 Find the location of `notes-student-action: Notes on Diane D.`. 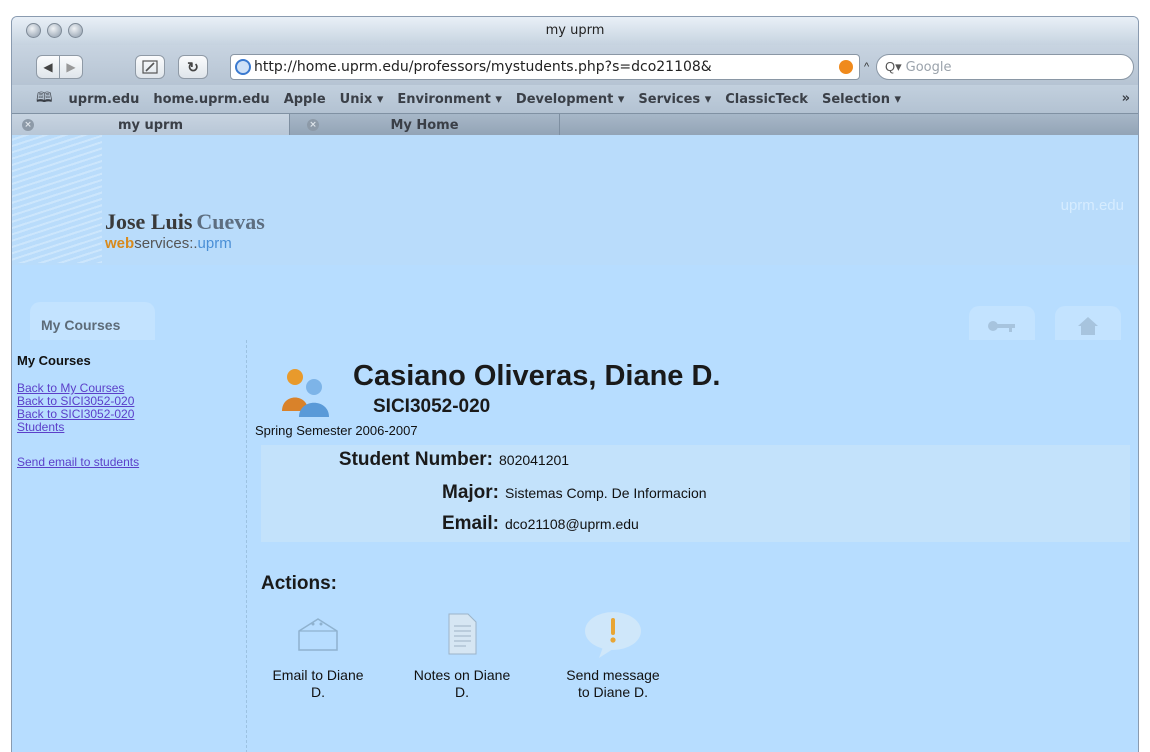

notes-student-action: Notes on Diane D. is located at coordinates (462, 655).